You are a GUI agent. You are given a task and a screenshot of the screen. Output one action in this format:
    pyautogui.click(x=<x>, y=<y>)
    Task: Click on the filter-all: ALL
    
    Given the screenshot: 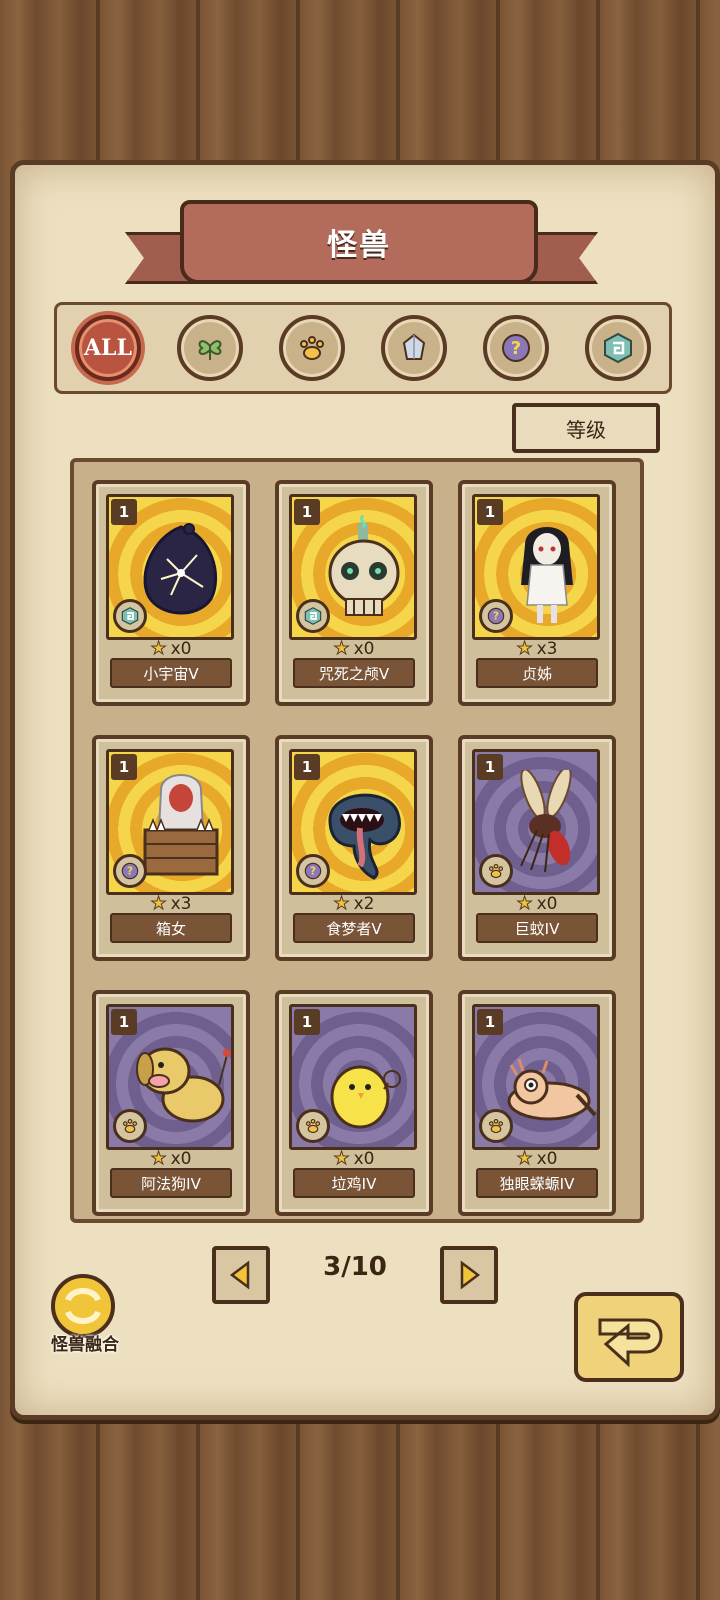 What is the action you would take?
    pyautogui.click(x=108, y=348)
    